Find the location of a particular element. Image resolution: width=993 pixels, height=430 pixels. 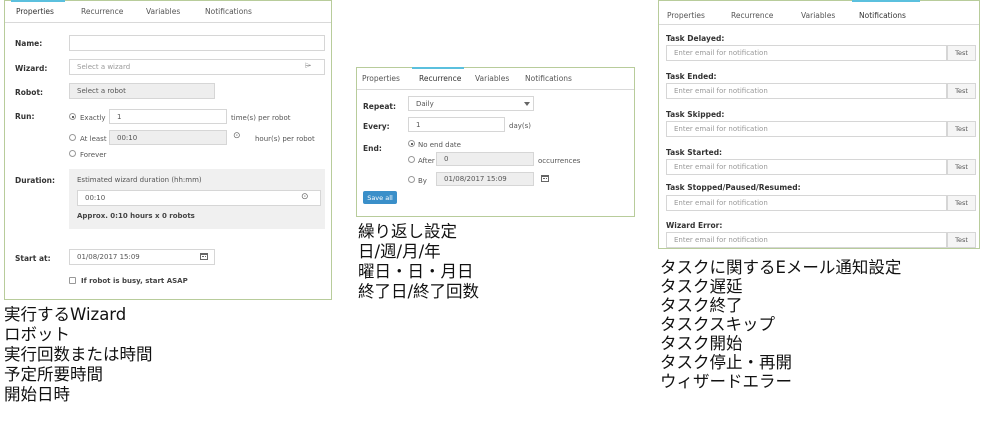

no-end-label: No end date is located at coordinates (439, 145).